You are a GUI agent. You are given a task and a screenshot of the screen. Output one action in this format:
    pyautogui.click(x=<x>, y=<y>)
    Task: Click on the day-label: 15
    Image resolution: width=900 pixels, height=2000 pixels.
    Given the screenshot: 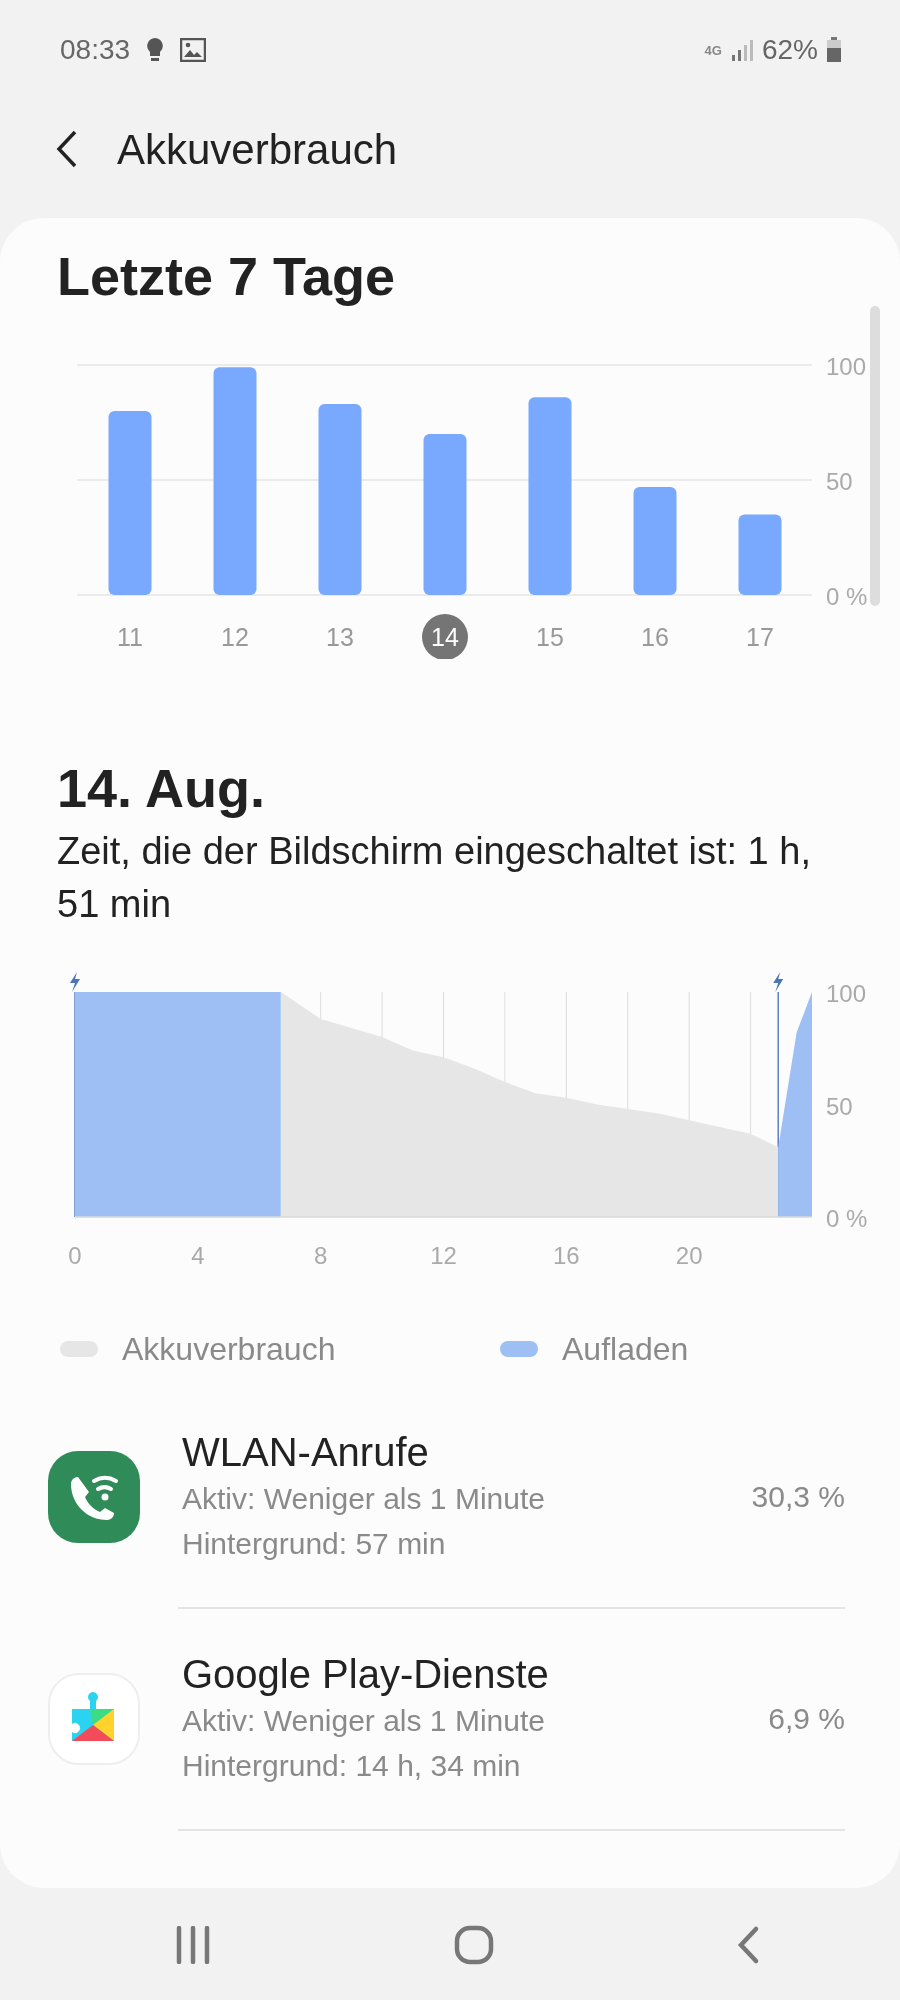 What is the action you would take?
    pyautogui.click(x=550, y=636)
    